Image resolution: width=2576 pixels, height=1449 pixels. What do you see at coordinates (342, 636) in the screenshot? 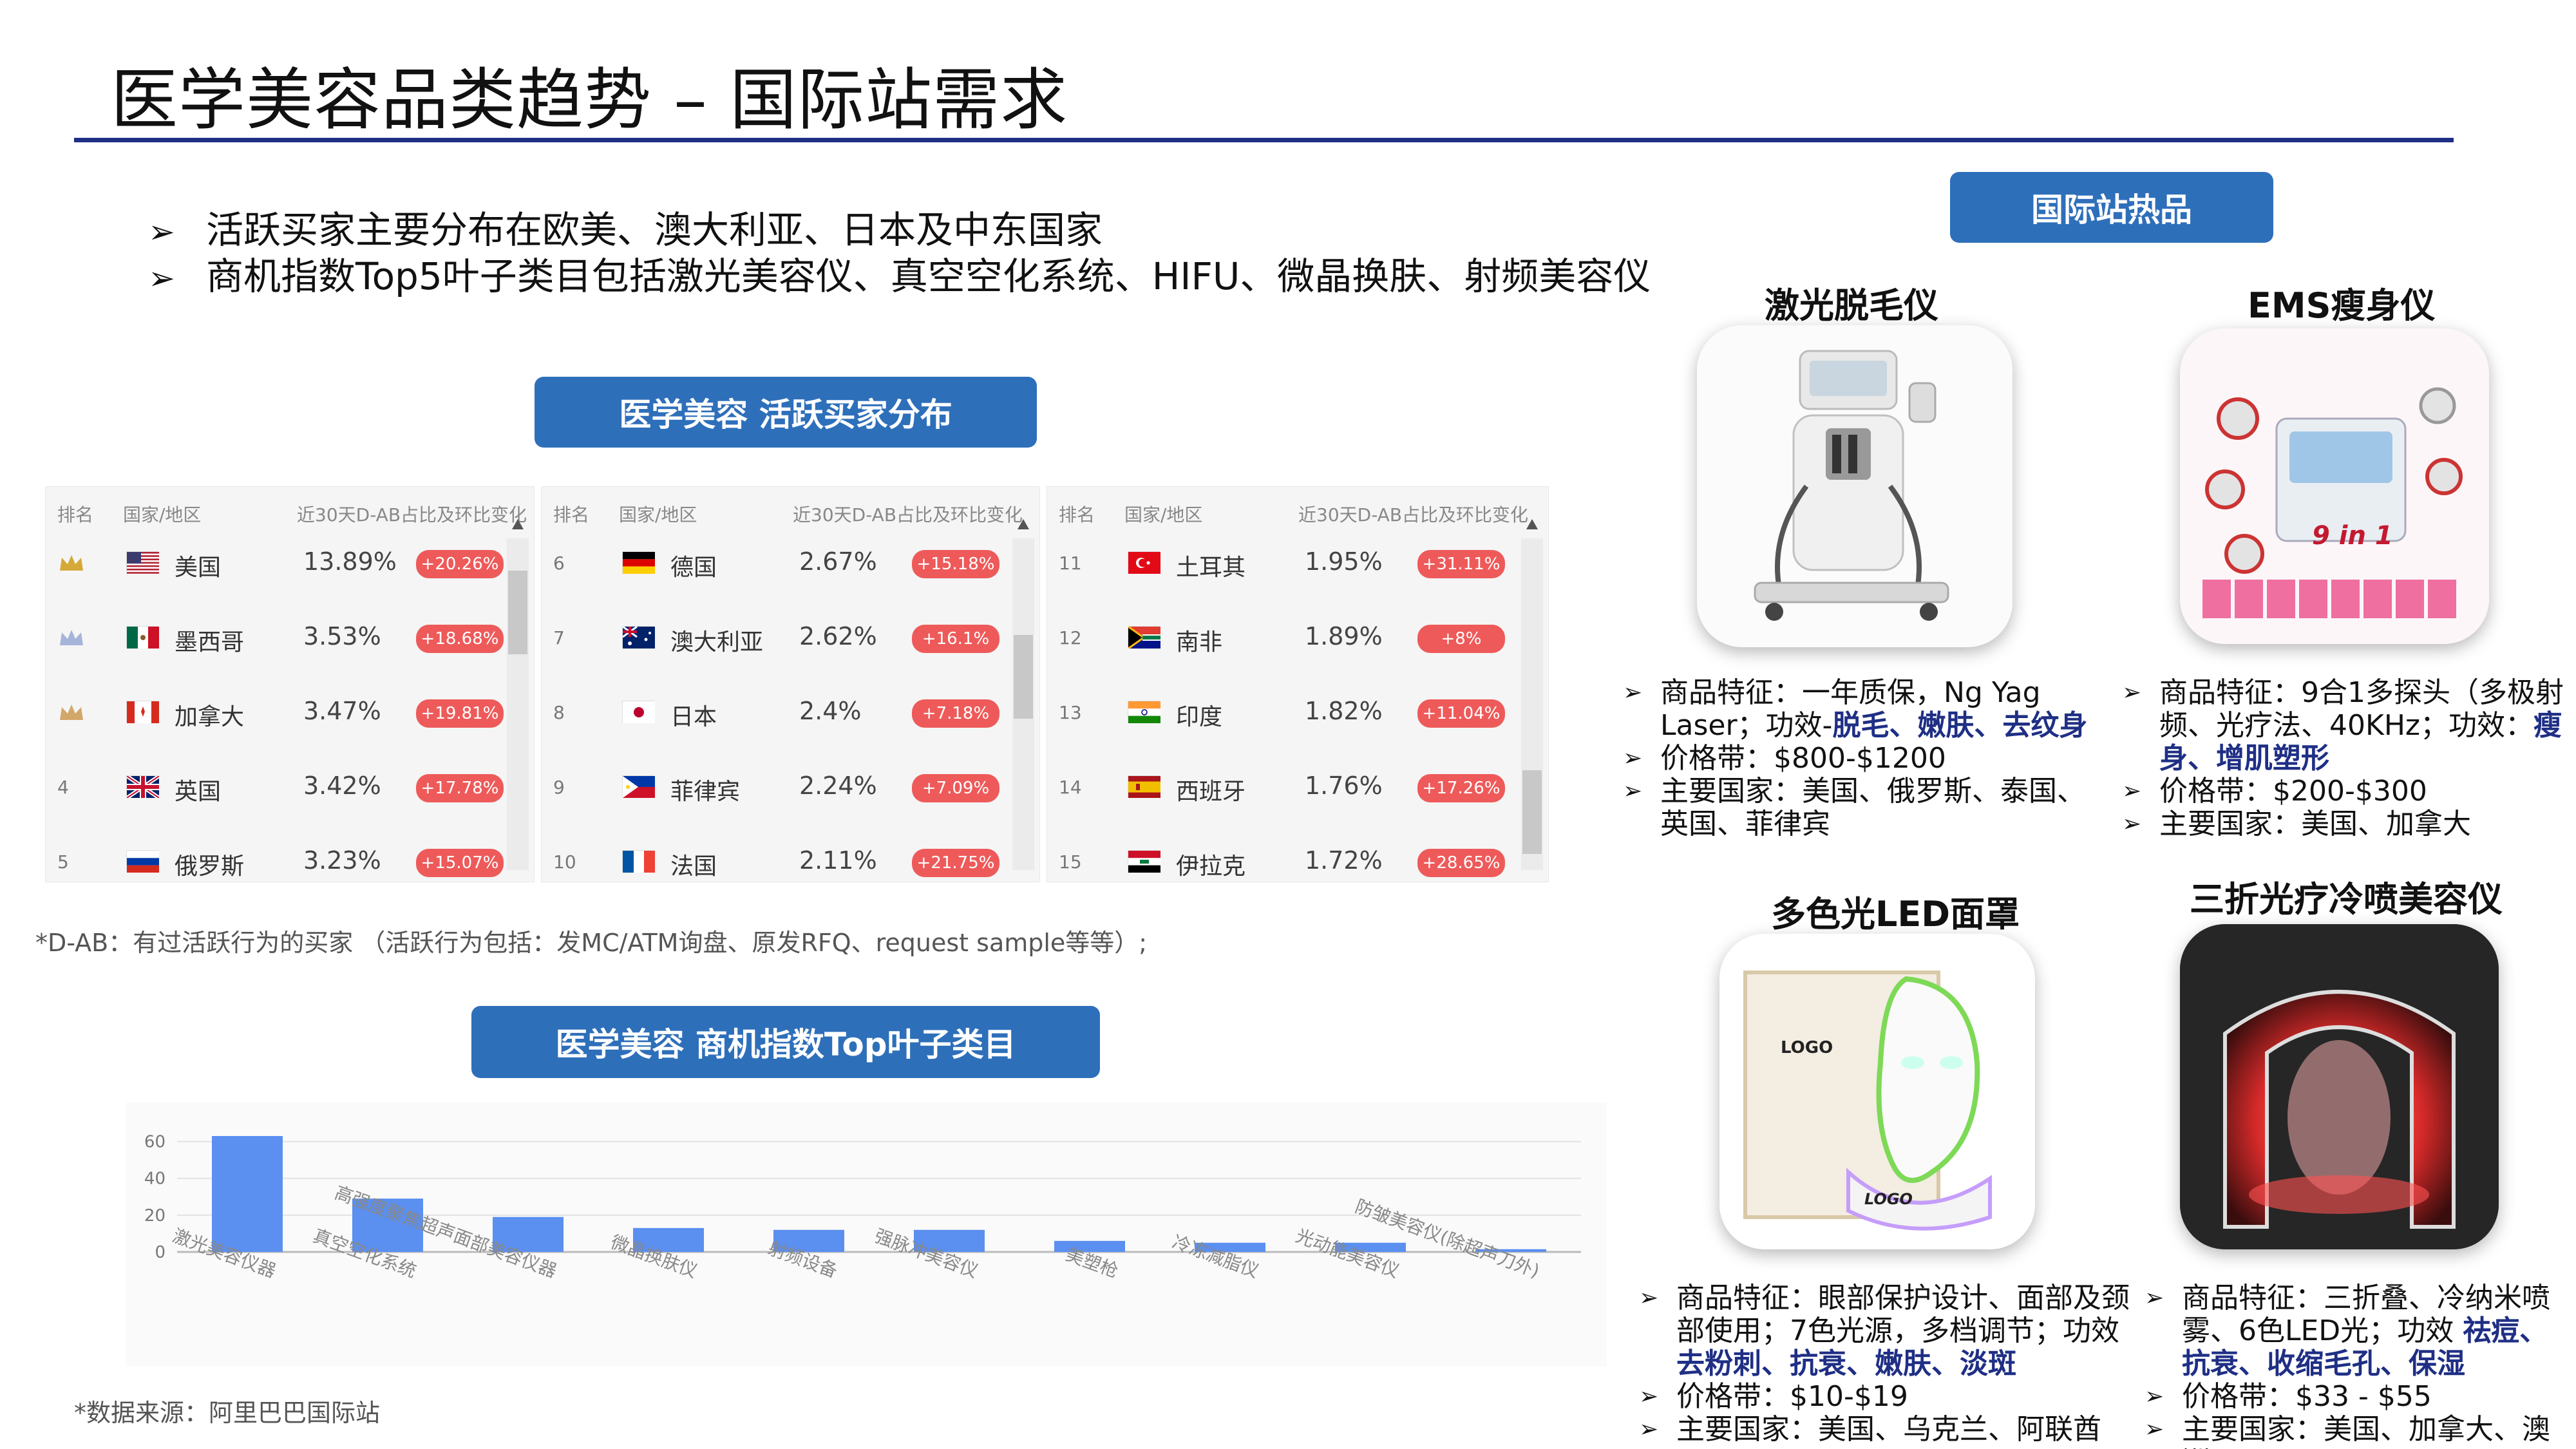
I see `share-value: 3.53%` at bounding box center [342, 636].